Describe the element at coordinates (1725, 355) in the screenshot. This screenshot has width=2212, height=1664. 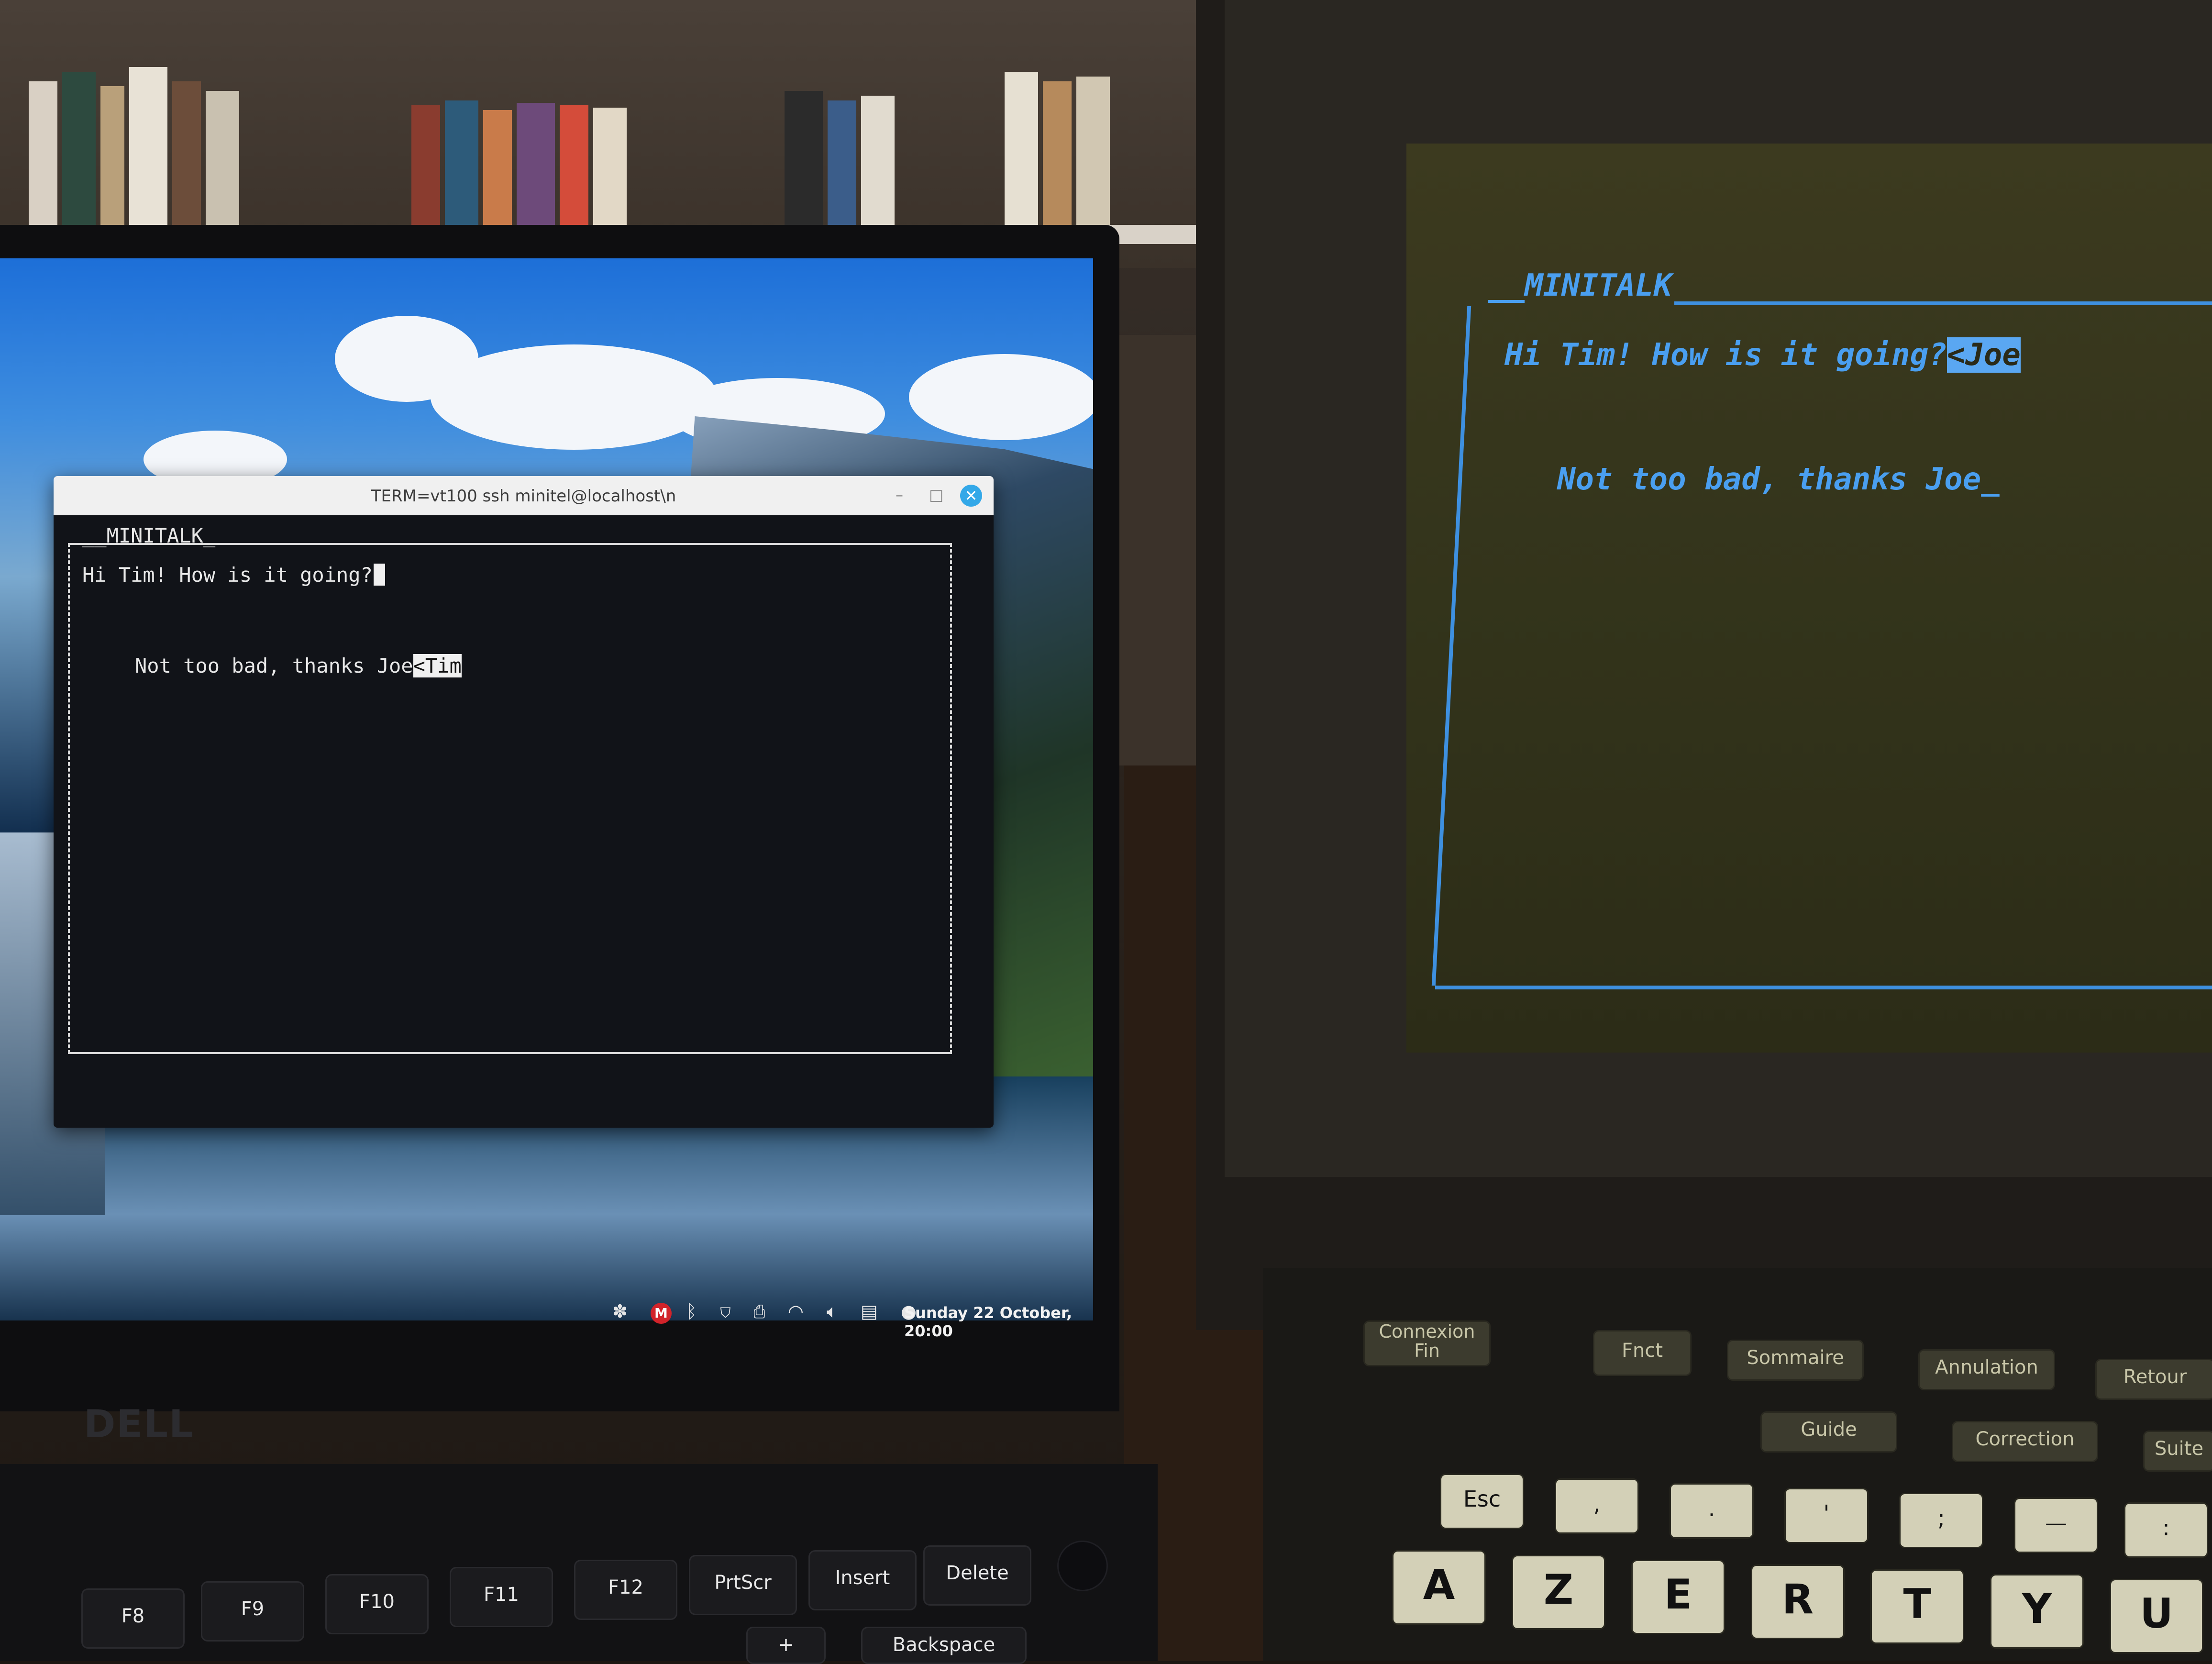
I see `minitel-incoming-text: Hi Tim! How is it going?` at that location.